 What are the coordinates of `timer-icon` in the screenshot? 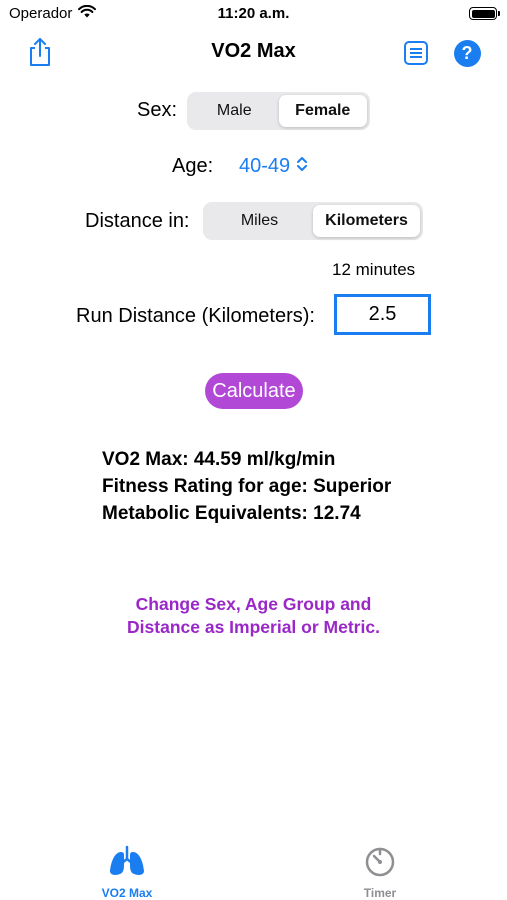 It's located at (380, 863).